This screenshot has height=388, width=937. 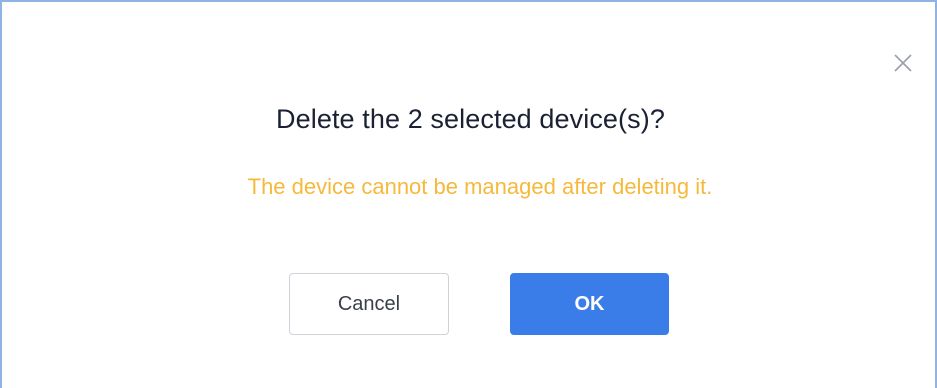 What do you see at coordinates (470, 119) in the screenshot?
I see `dialog-title: Delete the 2 selected device(s)?` at bounding box center [470, 119].